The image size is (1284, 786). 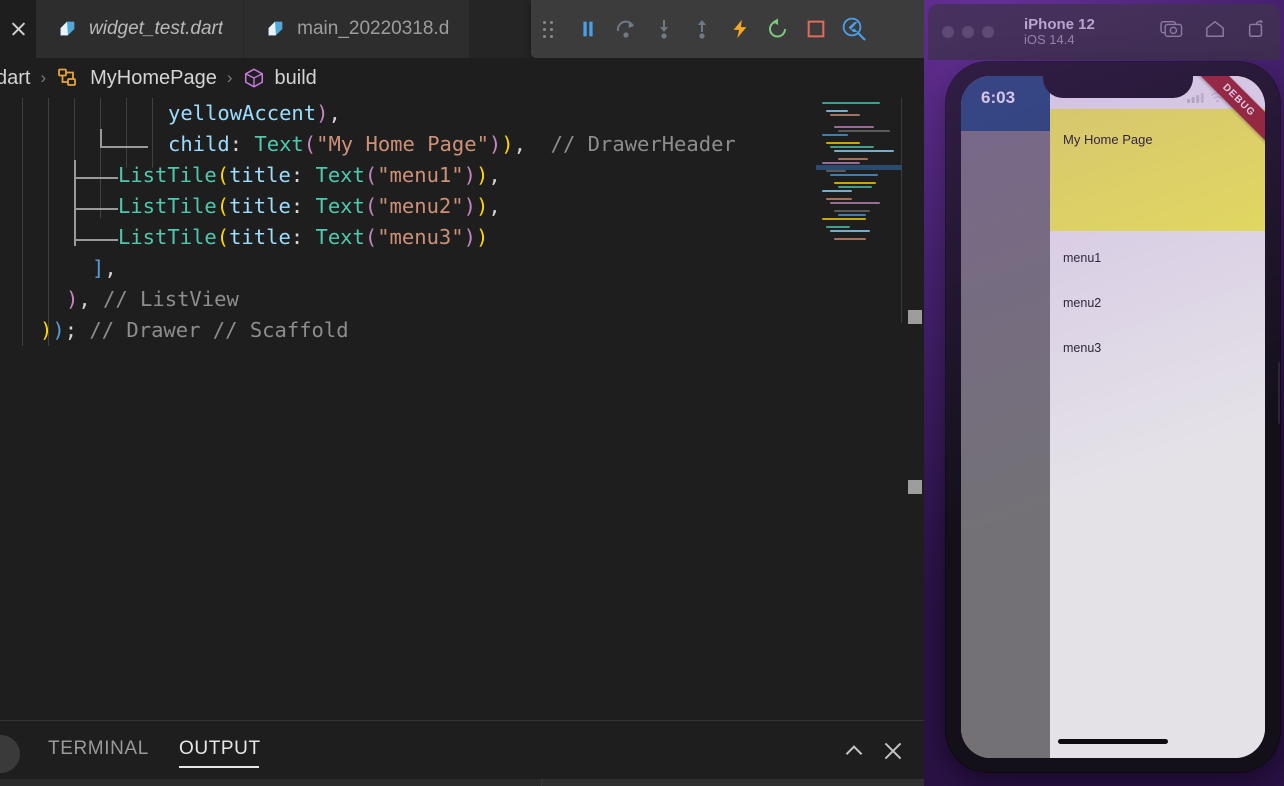 I want to click on home-icon, so click(x=1215, y=31).